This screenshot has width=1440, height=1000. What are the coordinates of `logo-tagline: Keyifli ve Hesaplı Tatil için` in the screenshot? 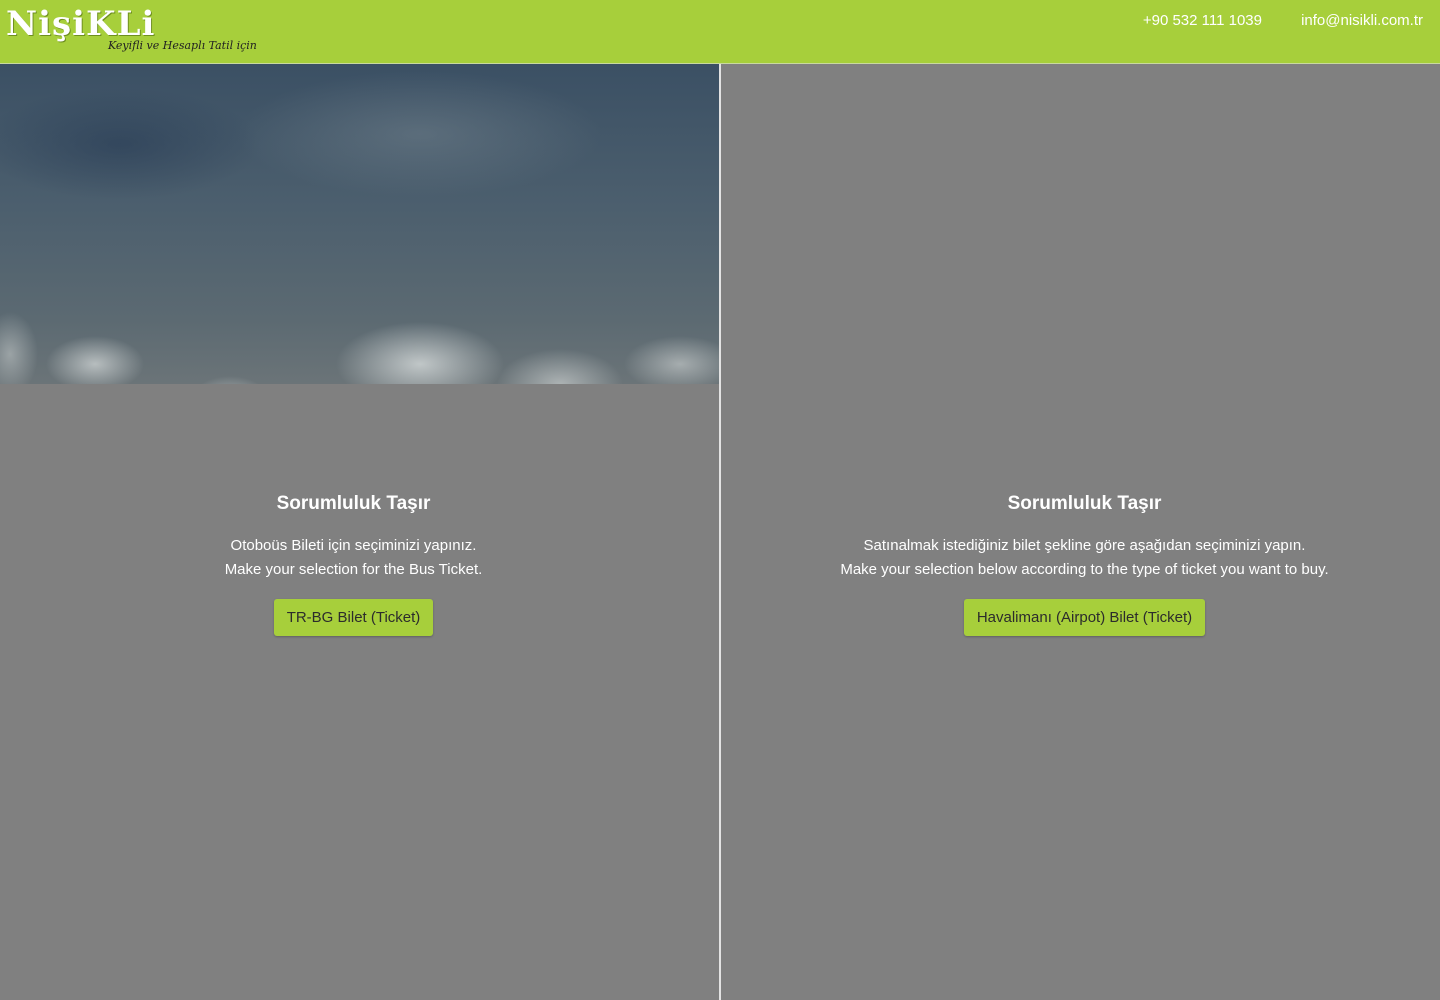 It's located at (182, 45).